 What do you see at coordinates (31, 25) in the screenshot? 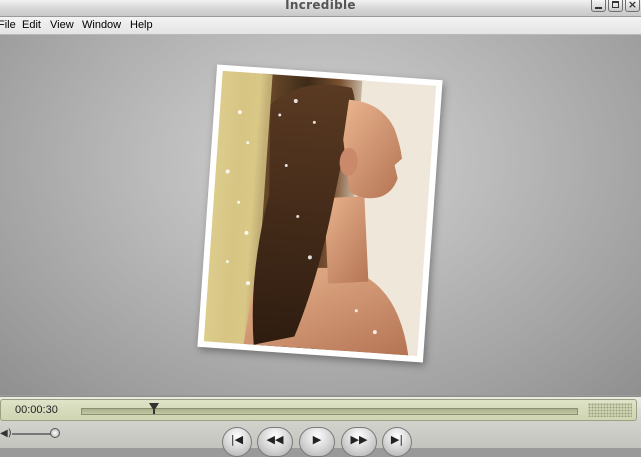
I see `menu-edit: Edit` at bounding box center [31, 25].